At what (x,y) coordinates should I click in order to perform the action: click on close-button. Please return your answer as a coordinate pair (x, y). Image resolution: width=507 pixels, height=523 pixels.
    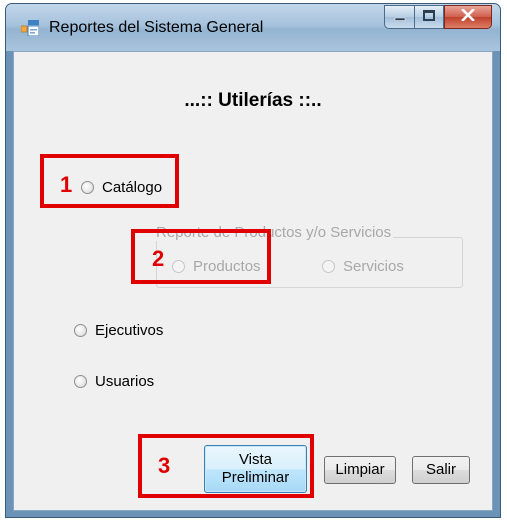
    Looking at the image, I should click on (468, 17).